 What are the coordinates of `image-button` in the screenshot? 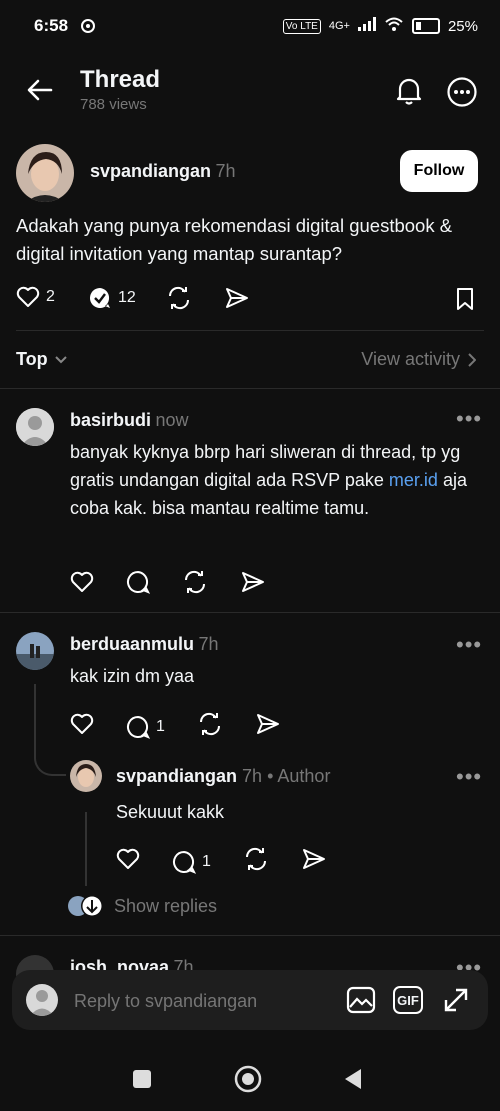 It's located at (361, 1000).